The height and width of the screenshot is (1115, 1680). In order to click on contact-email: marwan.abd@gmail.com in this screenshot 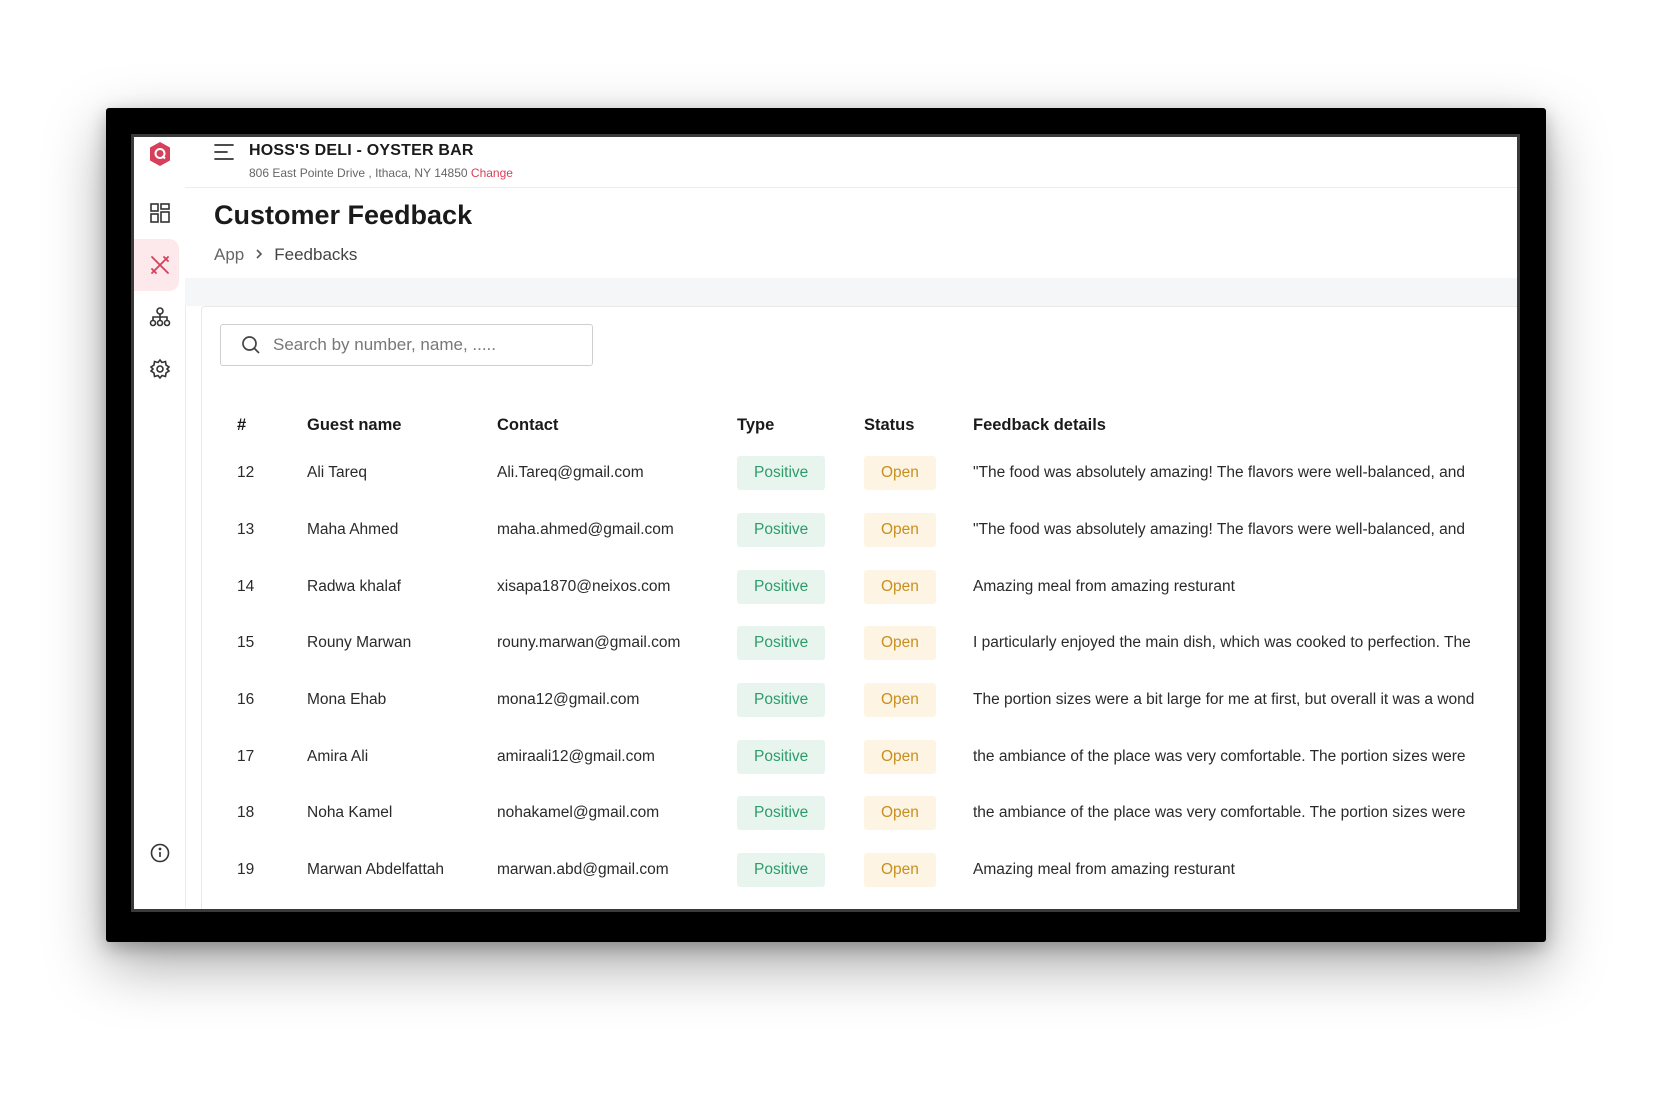, I will do `click(583, 870)`.